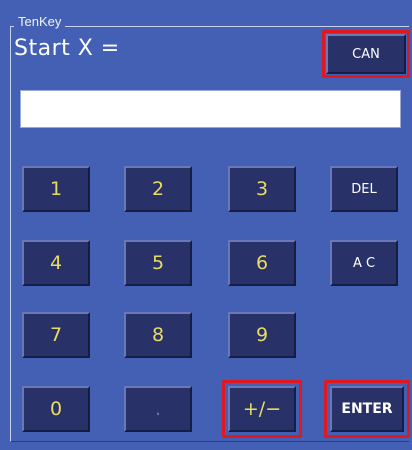 The height and width of the screenshot is (450, 412). I want to click on value-display, so click(210, 109).